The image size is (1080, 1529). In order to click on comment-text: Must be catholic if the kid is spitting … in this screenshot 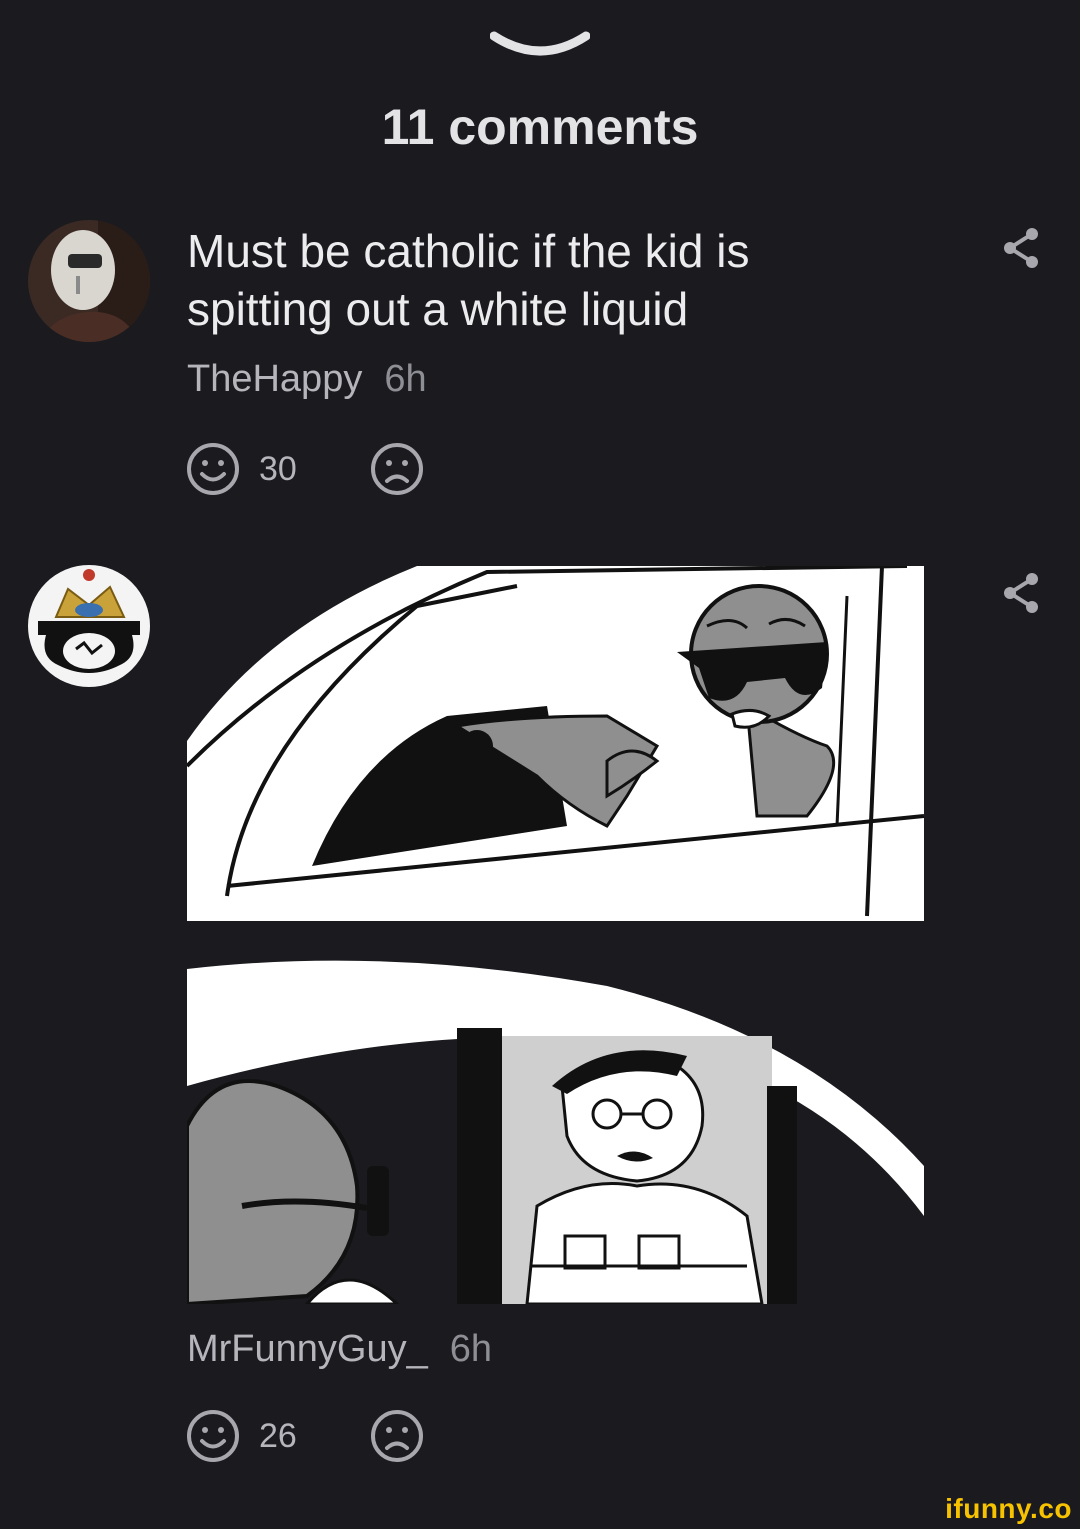, I will do `click(468, 280)`.